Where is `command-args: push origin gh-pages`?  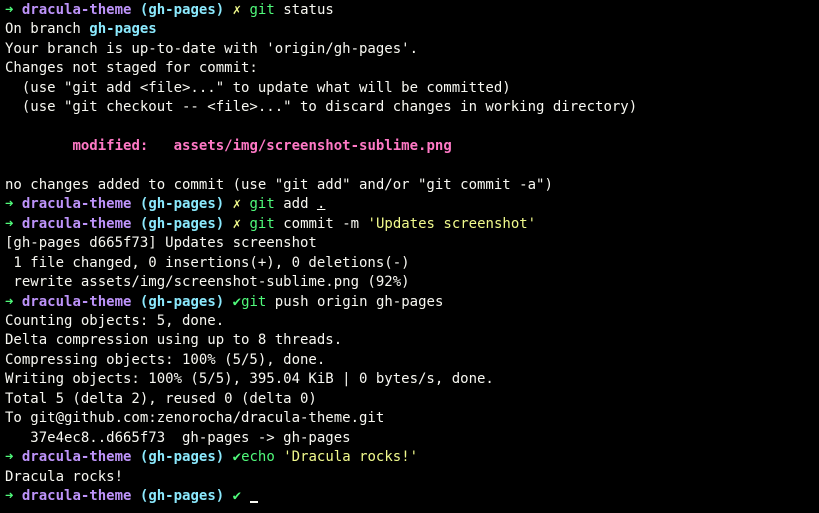
command-args: push origin gh-pages is located at coordinates (359, 301).